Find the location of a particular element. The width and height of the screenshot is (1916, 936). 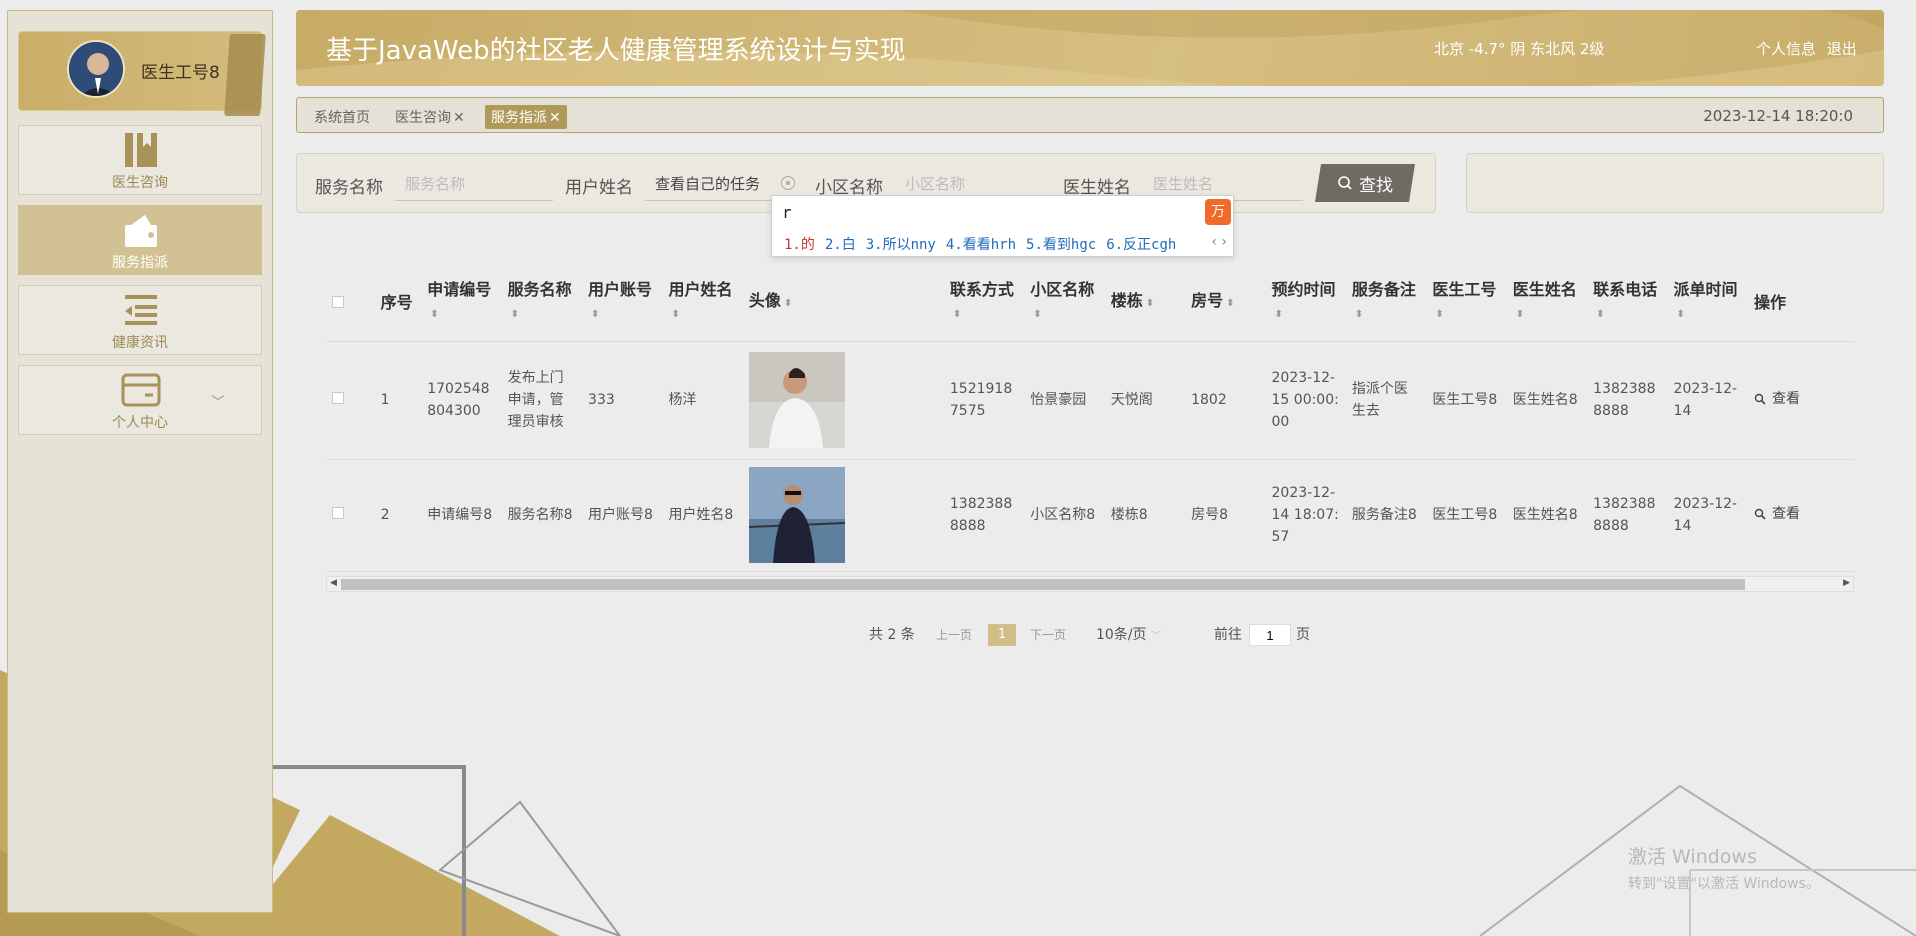

column-header: 医生工号⬍ is located at coordinates (1466, 303).